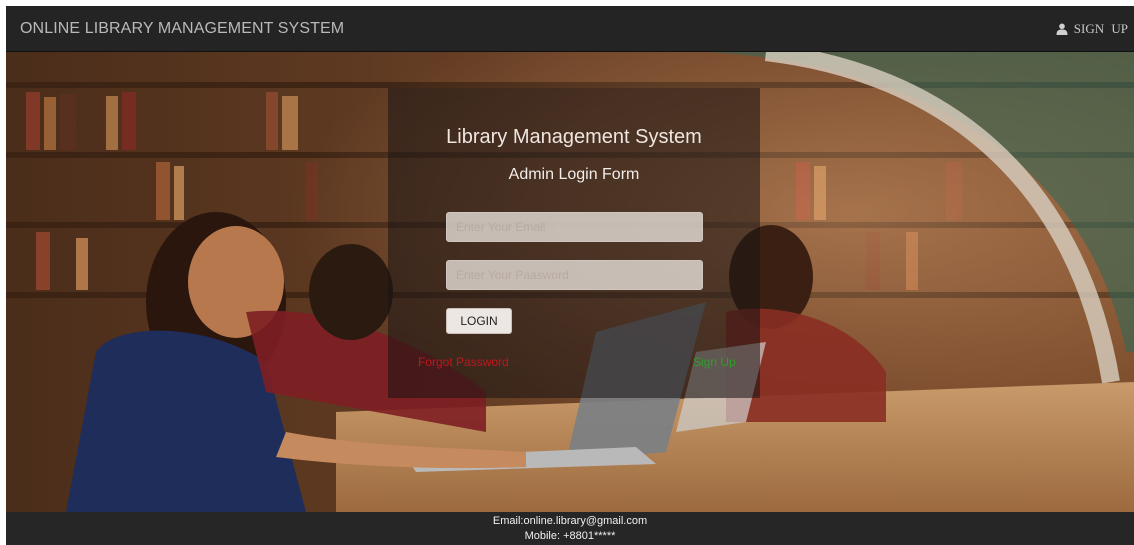 The image size is (1134, 545). Describe the element at coordinates (479, 321) in the screenshot. I see `login-button: LOGIN` at that location.